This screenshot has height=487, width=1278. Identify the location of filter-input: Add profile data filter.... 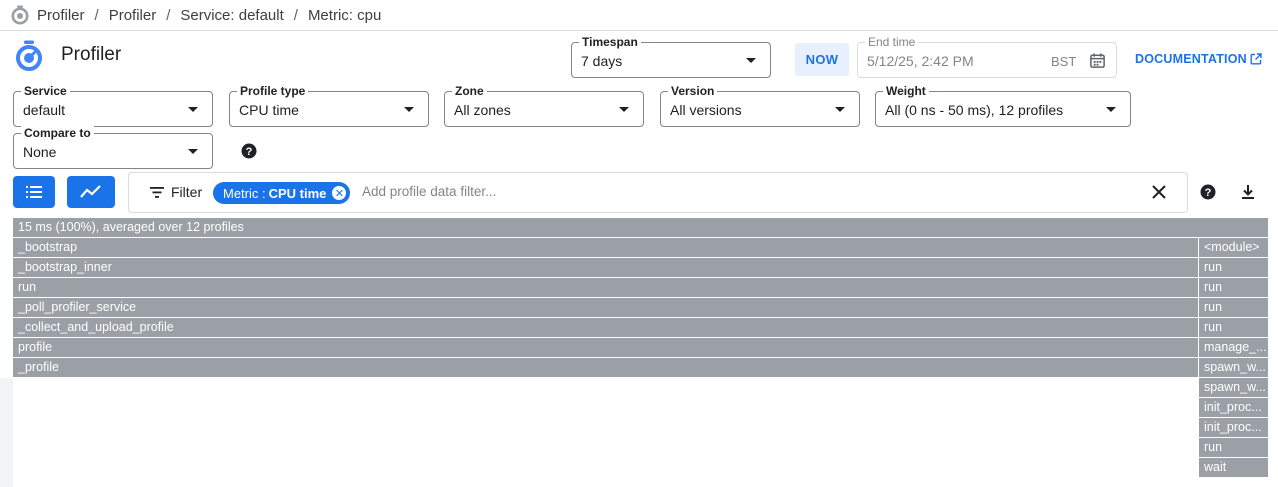
(429, 191).